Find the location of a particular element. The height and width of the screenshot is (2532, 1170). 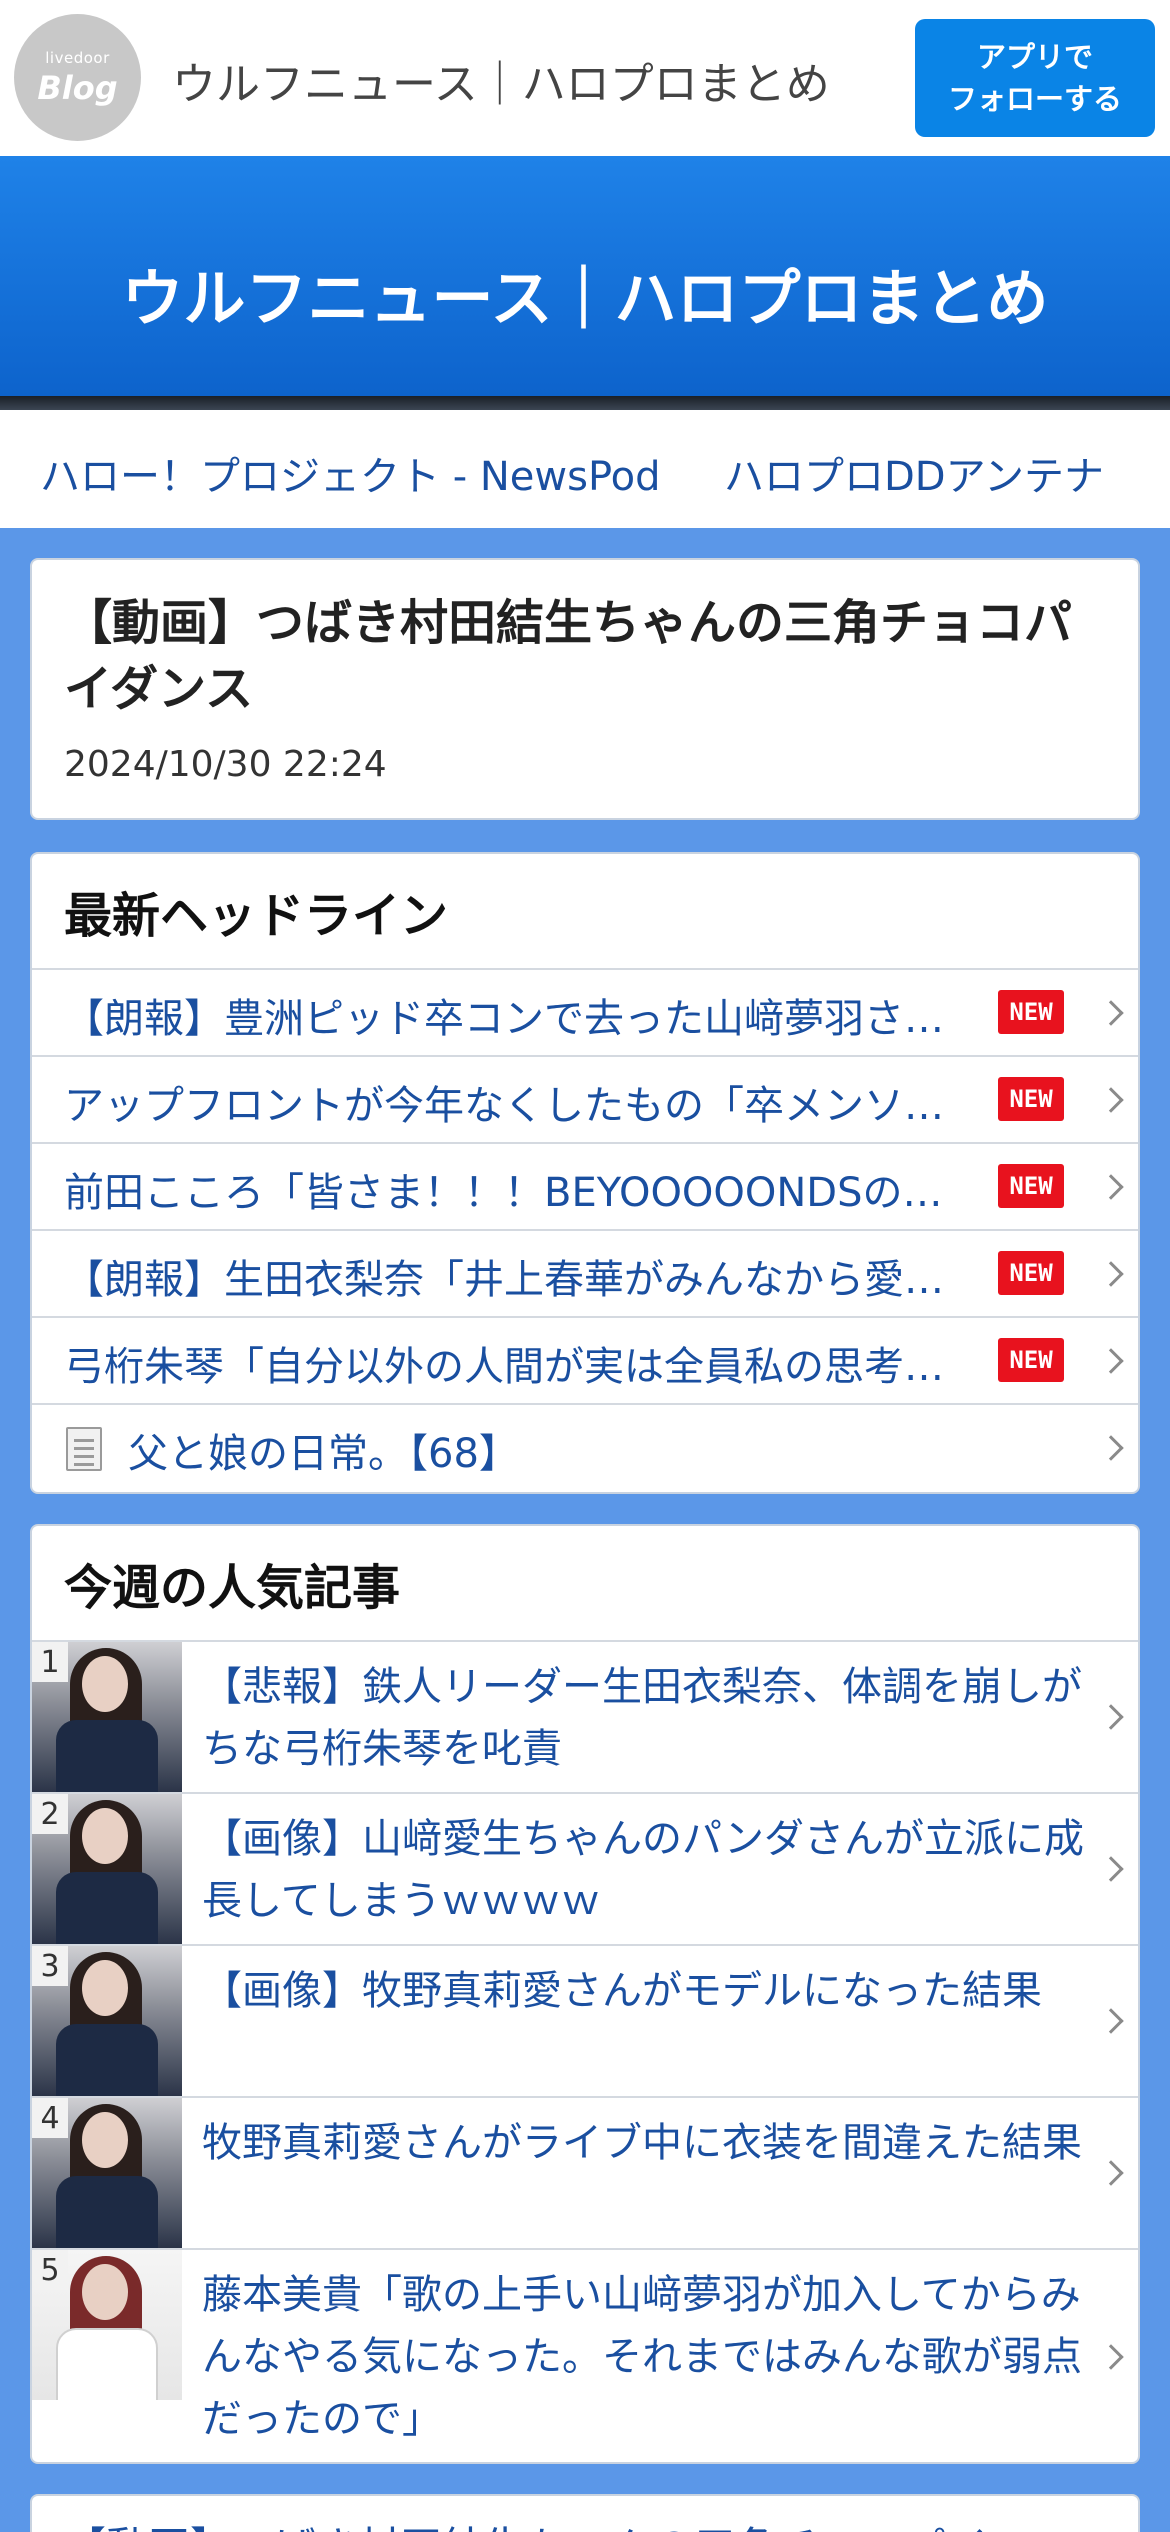

follow-button-line1: アプリで is located at coordinates (1034, 57).